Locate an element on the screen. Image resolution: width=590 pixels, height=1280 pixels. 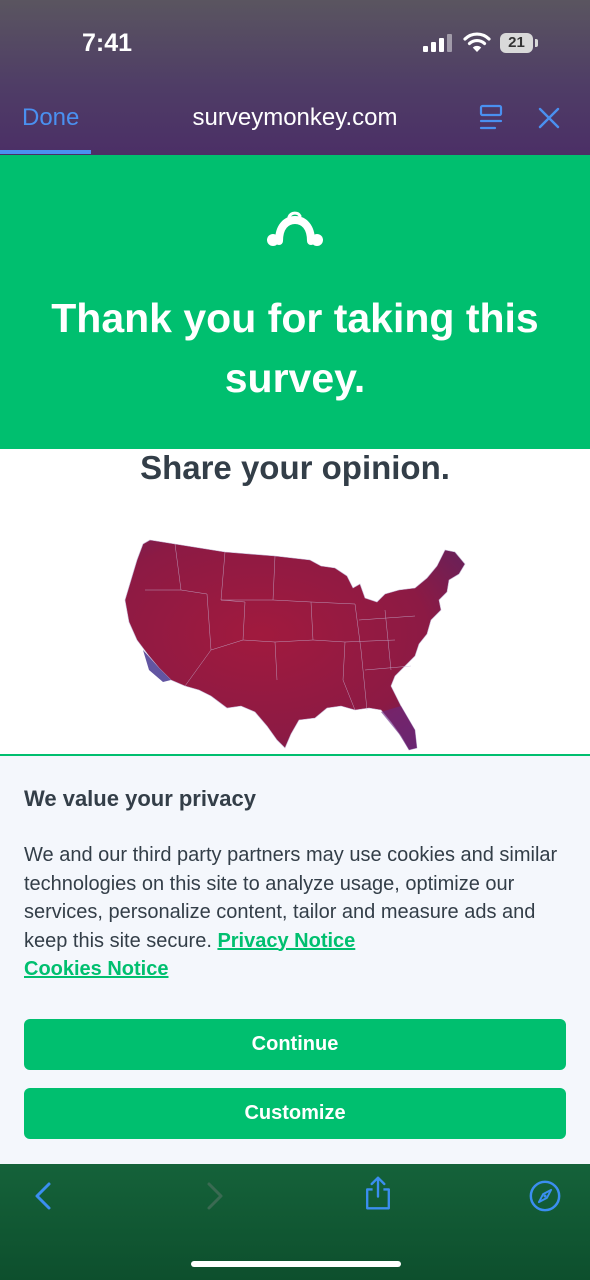
share-icon is located at coordinates (378, 1193).